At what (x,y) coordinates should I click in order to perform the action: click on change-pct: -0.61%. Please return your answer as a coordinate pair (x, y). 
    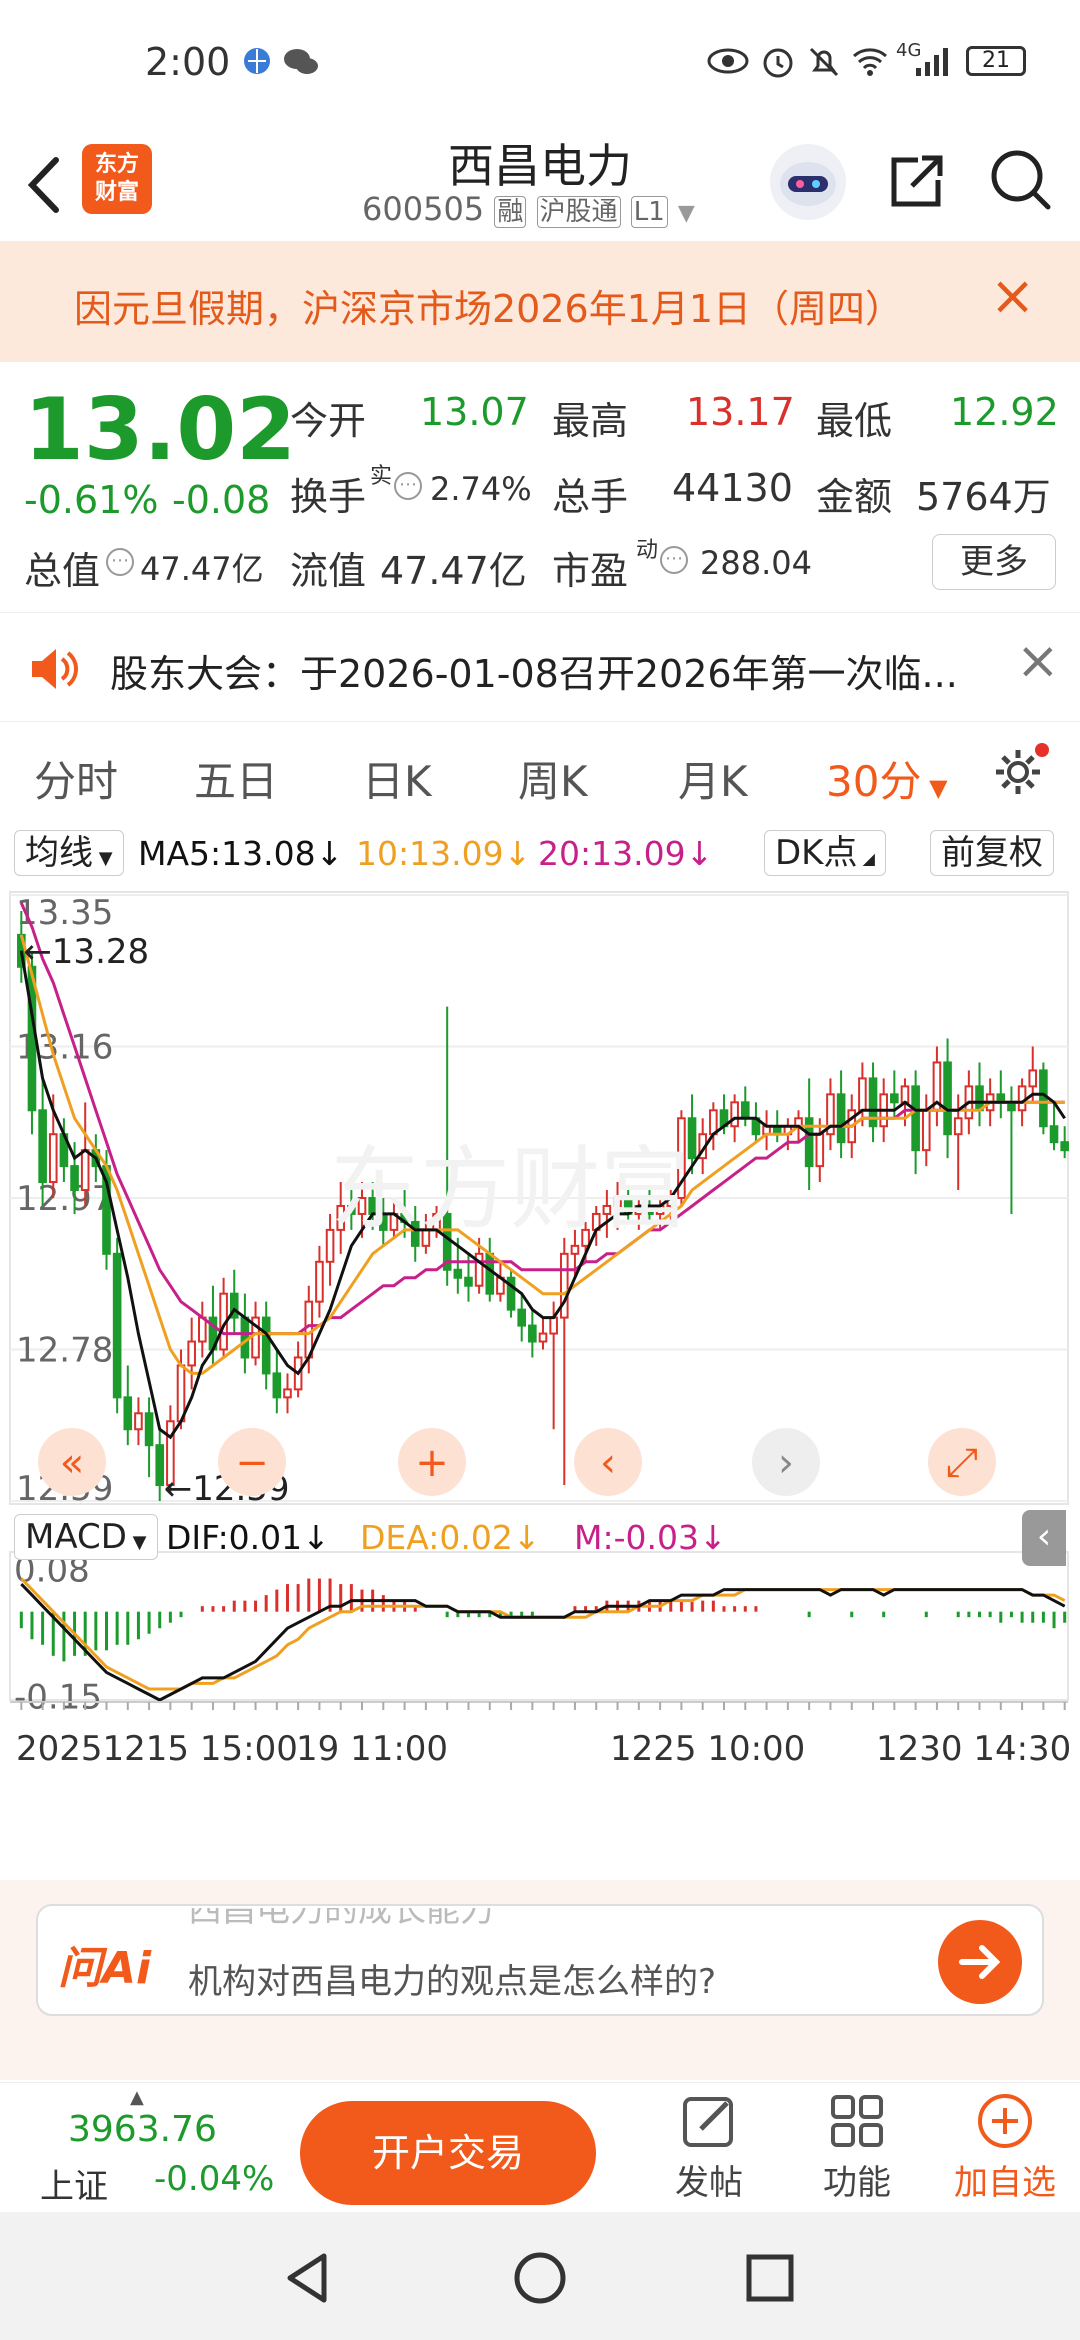
    Looking at the image, I should click on (91, 500).